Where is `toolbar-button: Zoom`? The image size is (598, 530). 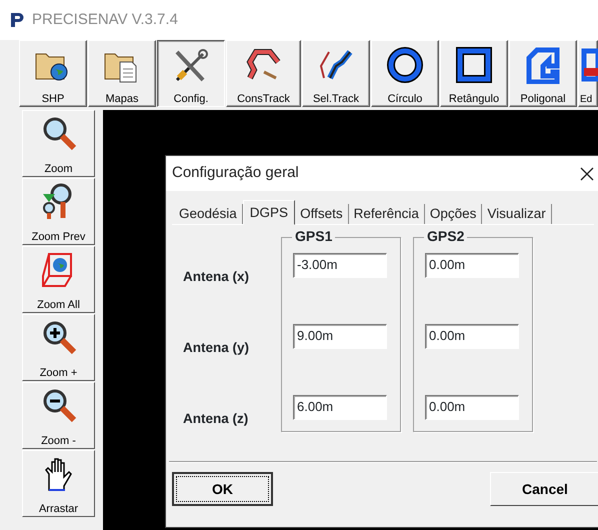
toolbar-button: Zoom is located at coordinates (58, 143).